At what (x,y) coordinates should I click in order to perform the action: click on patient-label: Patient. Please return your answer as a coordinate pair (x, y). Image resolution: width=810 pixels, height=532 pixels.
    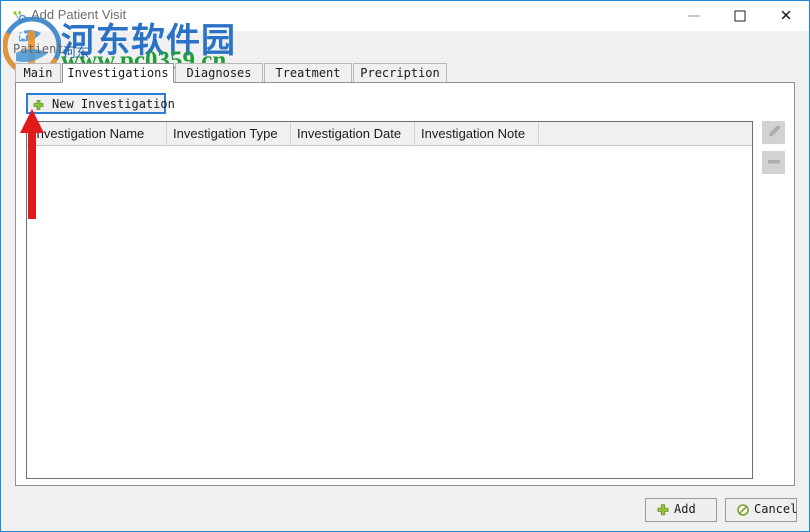
    Looking at the image, I should click on (38, 49).